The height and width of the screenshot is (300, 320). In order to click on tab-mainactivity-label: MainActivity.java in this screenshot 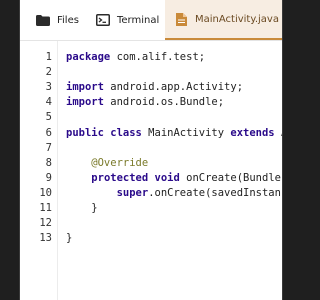, I will do `click(237, 19)`.